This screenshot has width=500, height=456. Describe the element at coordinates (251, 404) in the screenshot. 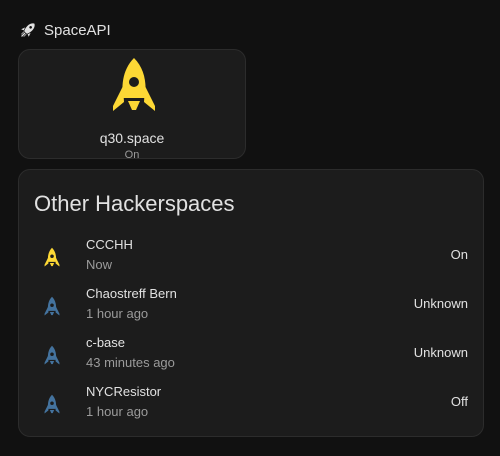

I see `entity-row-nycresistor: NYCResistor 1 hour ago Off` at that location.